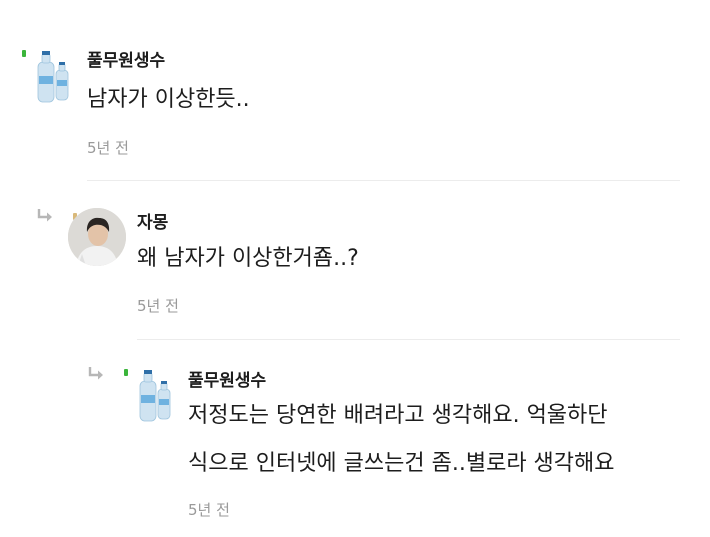 The height and width of the screenshot is (537, 710). What do you see at coordinates (398, 415) in the screenshot?
I see `comment-text-line-1: 저정도는 당연한 배려라고 생각해요. 억울하단` at bounding box center [398, 415].